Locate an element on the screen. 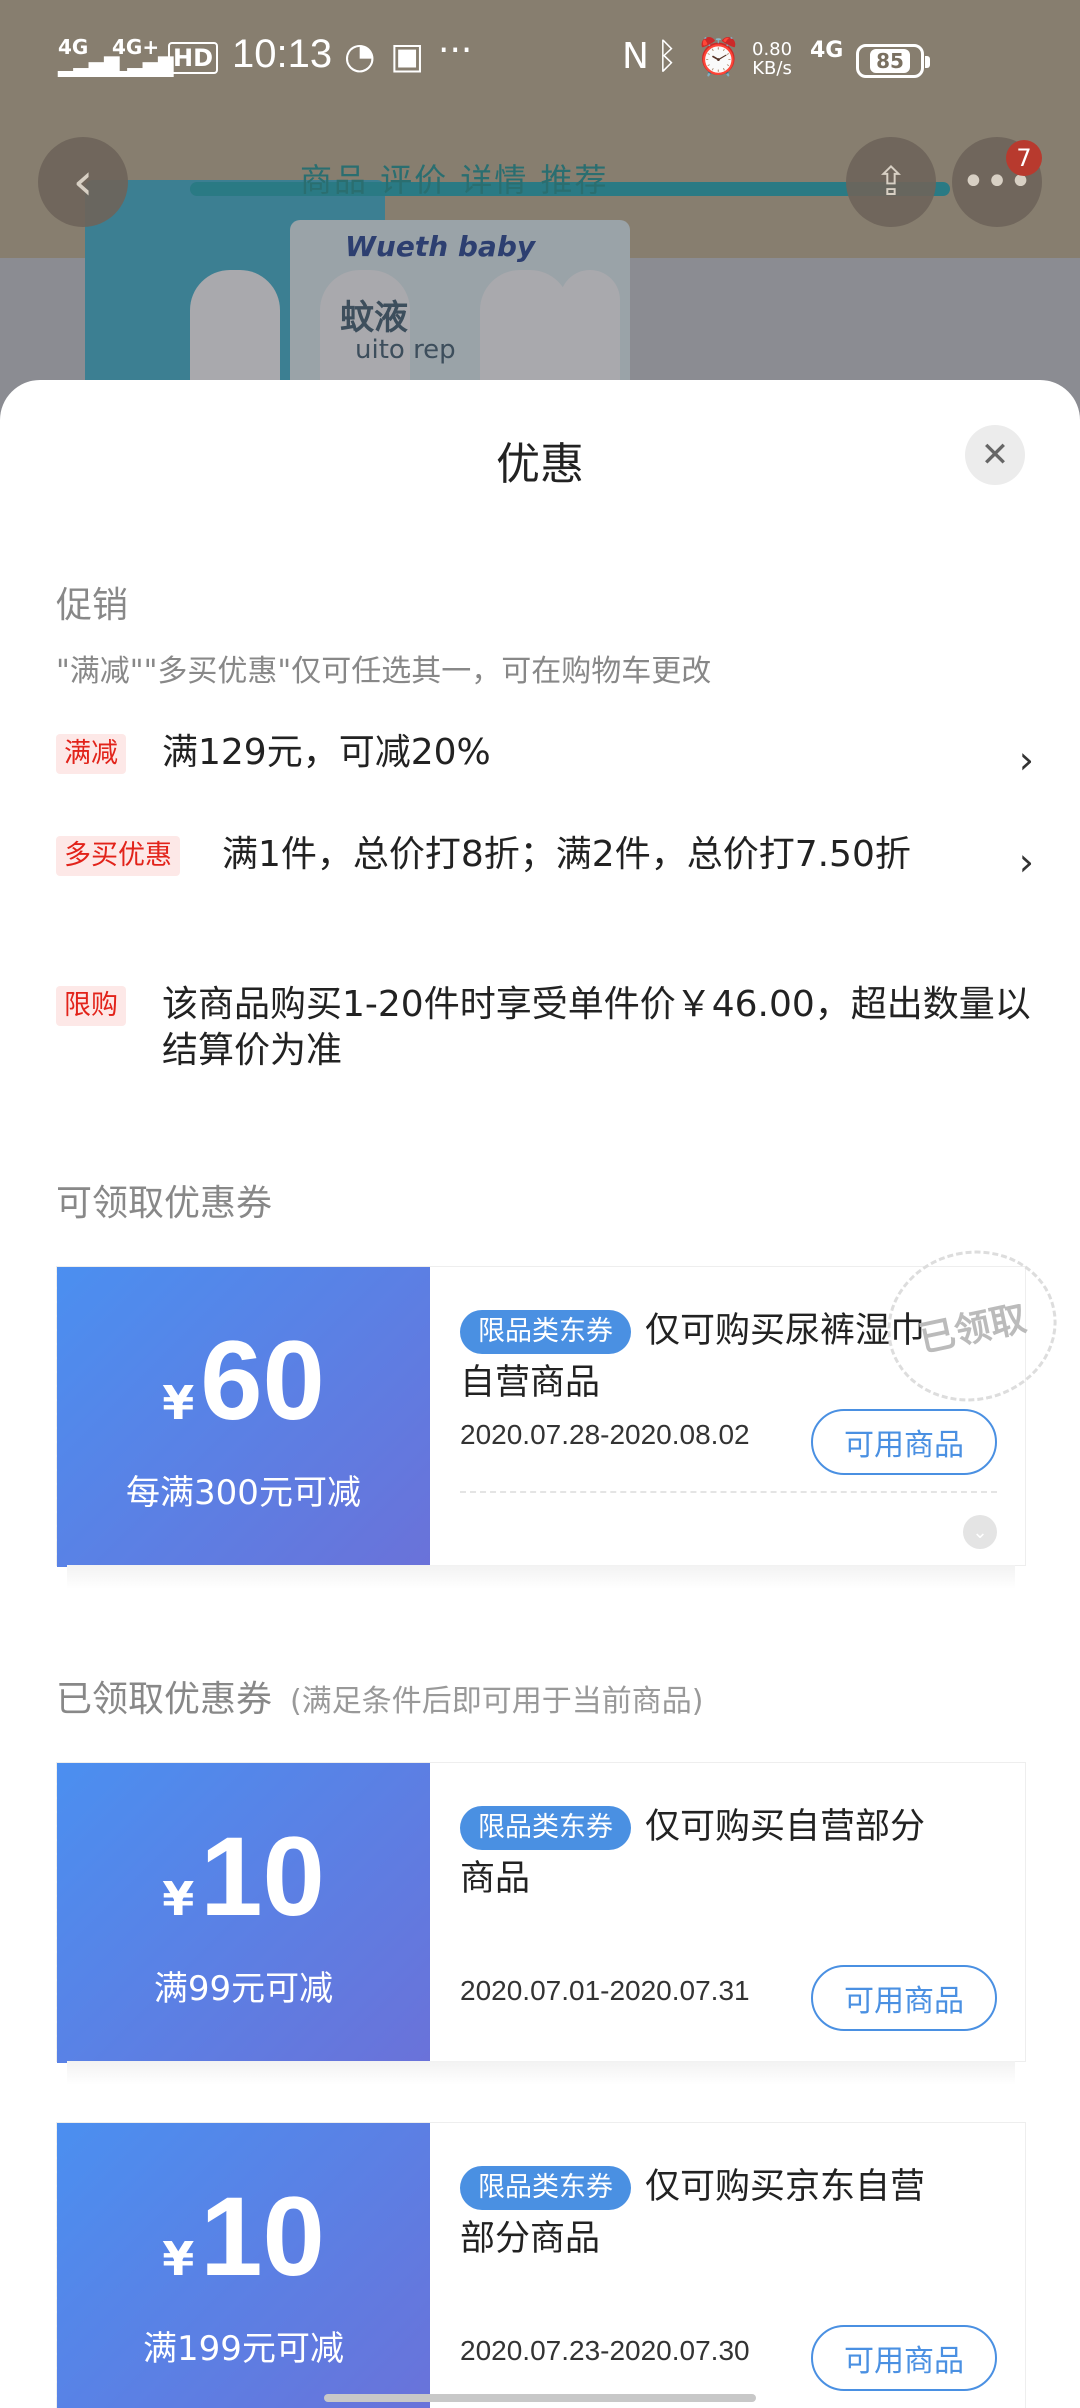  signal-icon-1: 4G ▂▃▅▇ is located at coordinates (89, 56).